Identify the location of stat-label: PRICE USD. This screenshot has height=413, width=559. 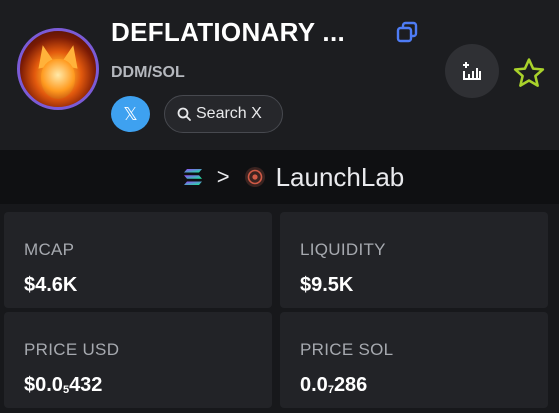
(72, 349).